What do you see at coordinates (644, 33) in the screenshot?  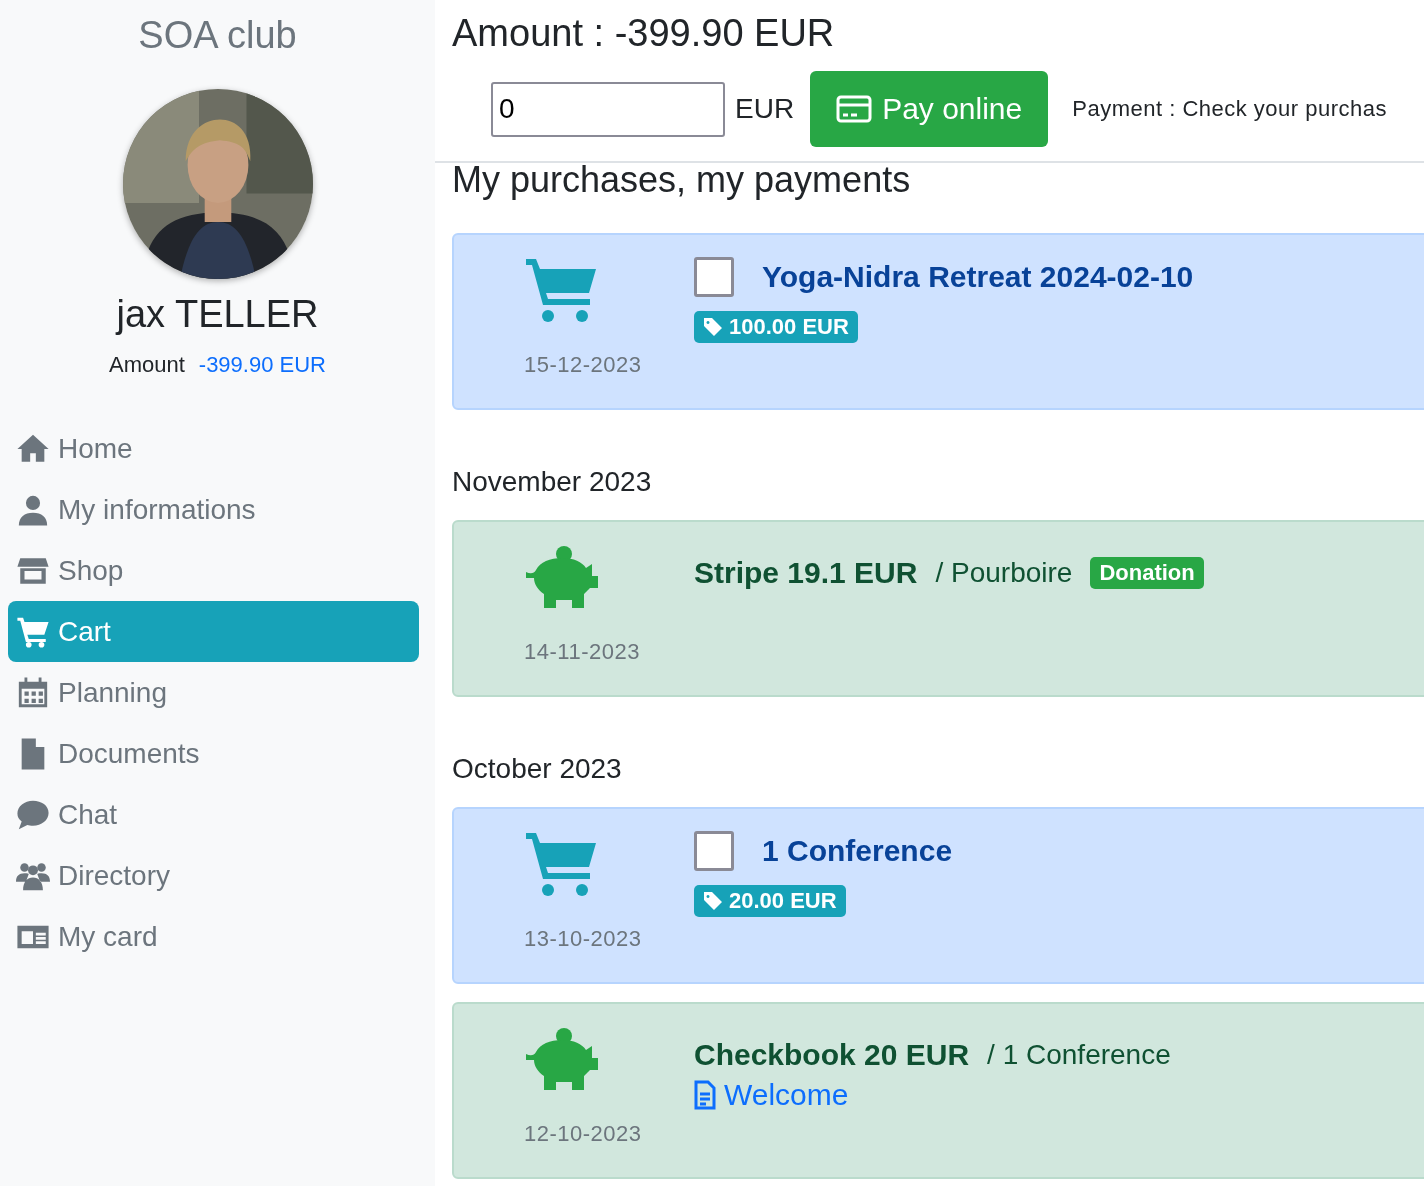 I see `amount-title: Amount : -399.90 EUR` at bounding box center [644, 33].